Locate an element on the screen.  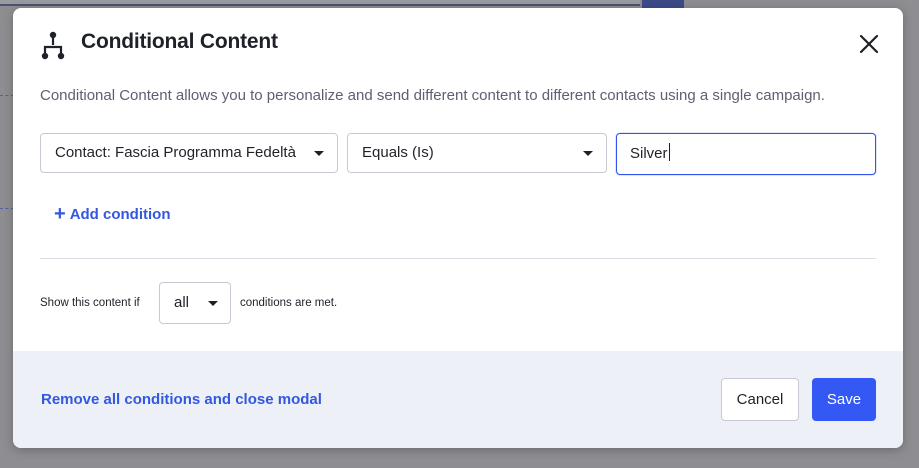
add-condition-button: + Add condition is located at coordinates (112, 214).